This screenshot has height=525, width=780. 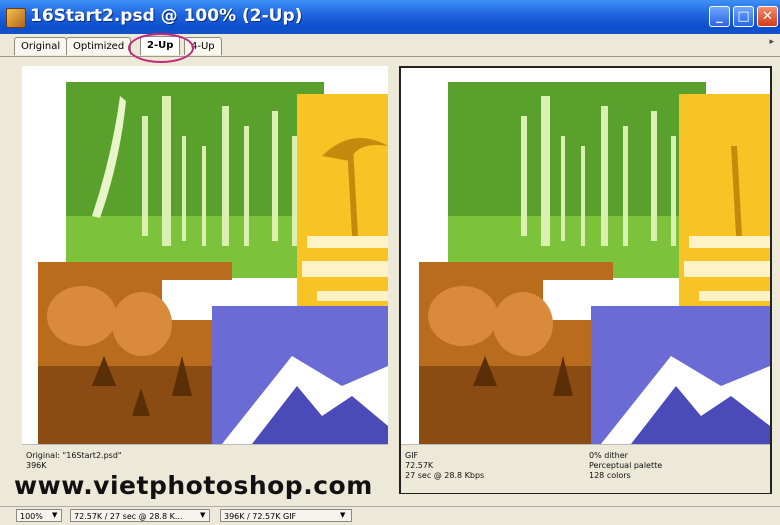 What do you see at coordinates (161, 48) in the screenshot?
I see `tab-highlight-circle` at bounding box center [161, 48].